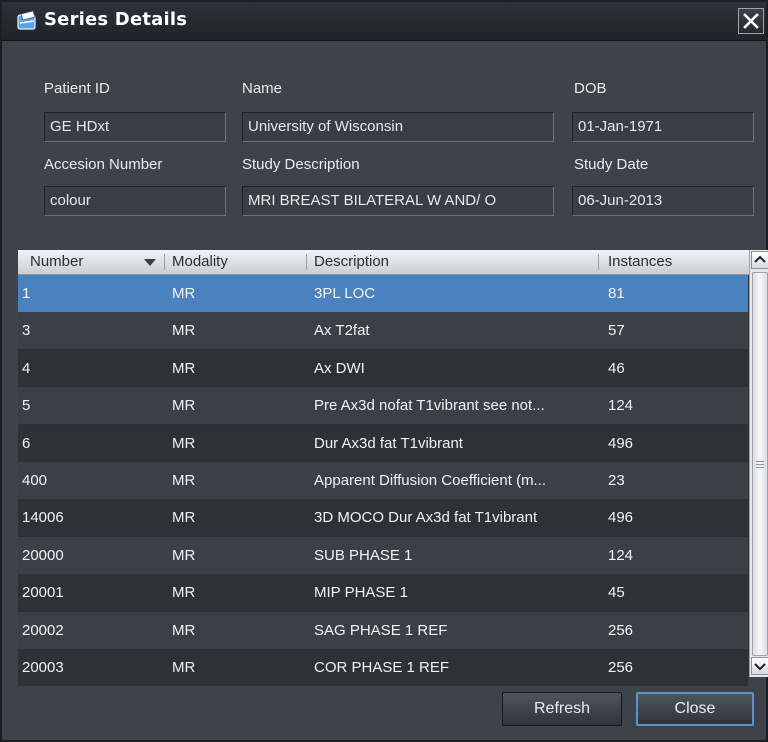 The height and width of the screenshot is (742, 768). I want to click on study-description-field: MRI BREAST BILATERAL W AND/ O, so click(398, 201).